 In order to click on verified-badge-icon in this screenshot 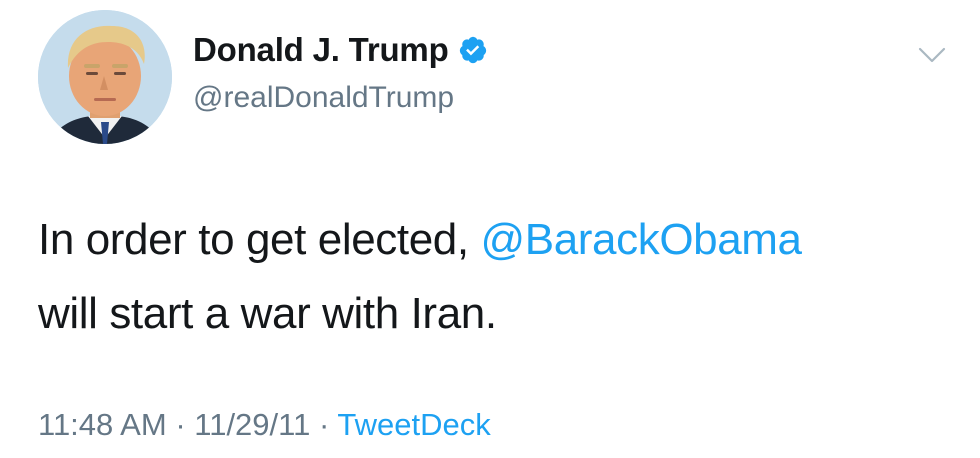, I will do `click(473, 50)`.